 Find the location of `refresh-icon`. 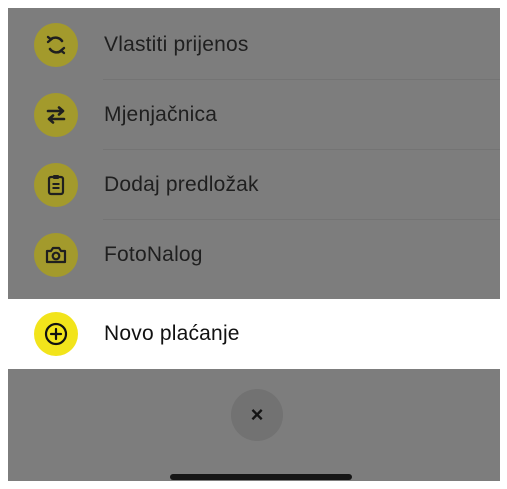

refresh-icon is located at coordinates (56, 45).